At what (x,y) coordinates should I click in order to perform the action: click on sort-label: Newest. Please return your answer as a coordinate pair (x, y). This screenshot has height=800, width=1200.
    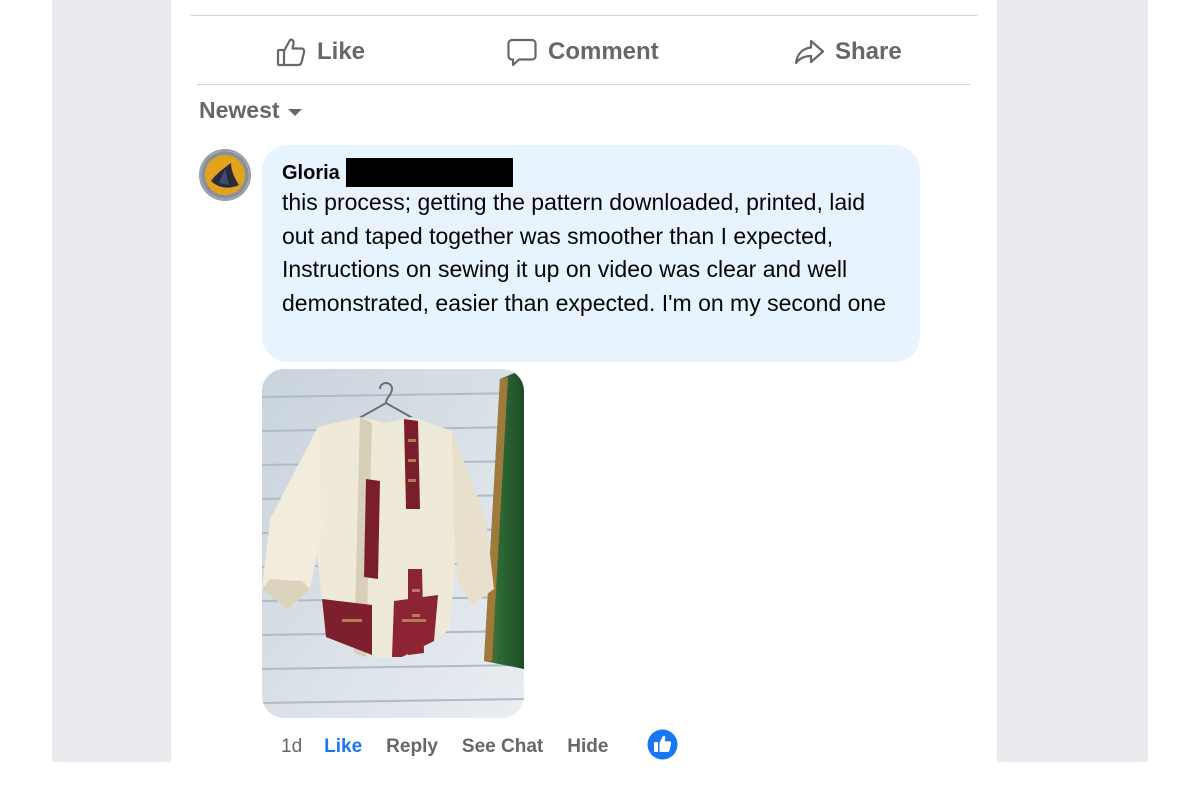
    Looking at the image, I should click on (239, 109).